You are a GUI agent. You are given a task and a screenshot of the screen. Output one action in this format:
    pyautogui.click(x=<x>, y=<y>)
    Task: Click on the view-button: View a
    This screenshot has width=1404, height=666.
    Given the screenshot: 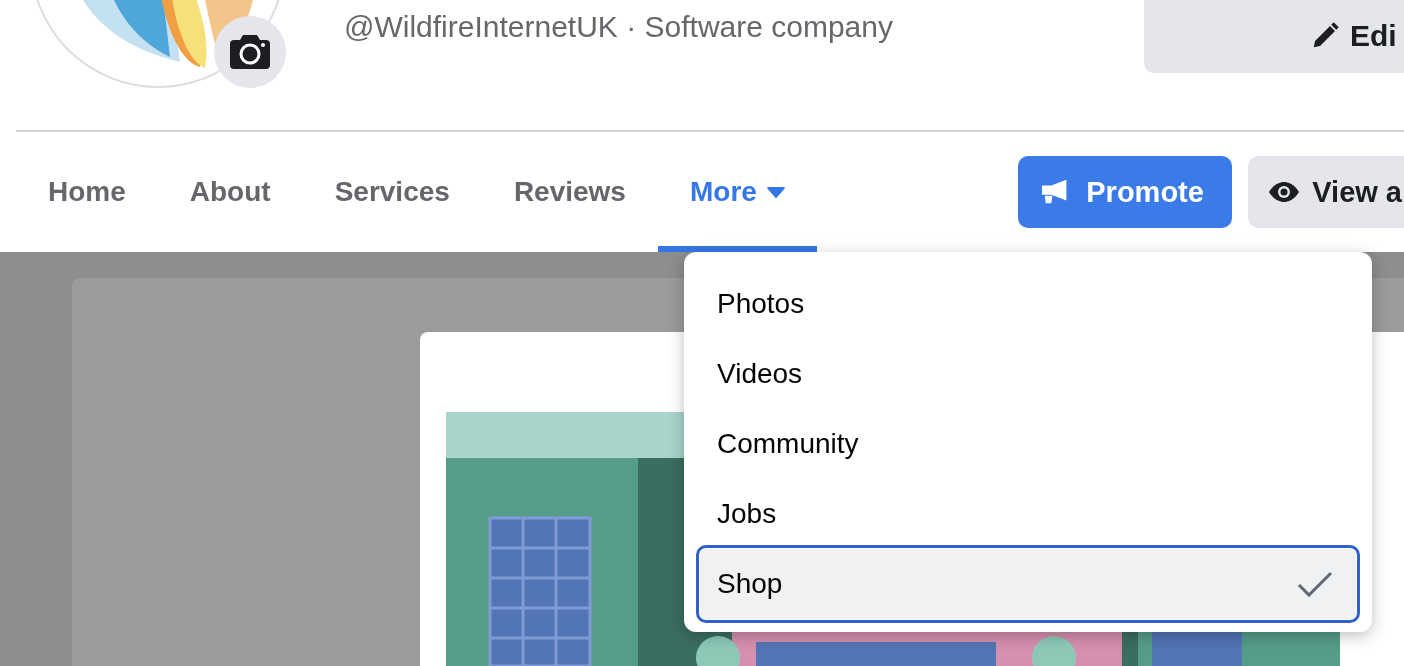 What is the action you would take?
    pyautogui.click(x=1326, y=192)
    